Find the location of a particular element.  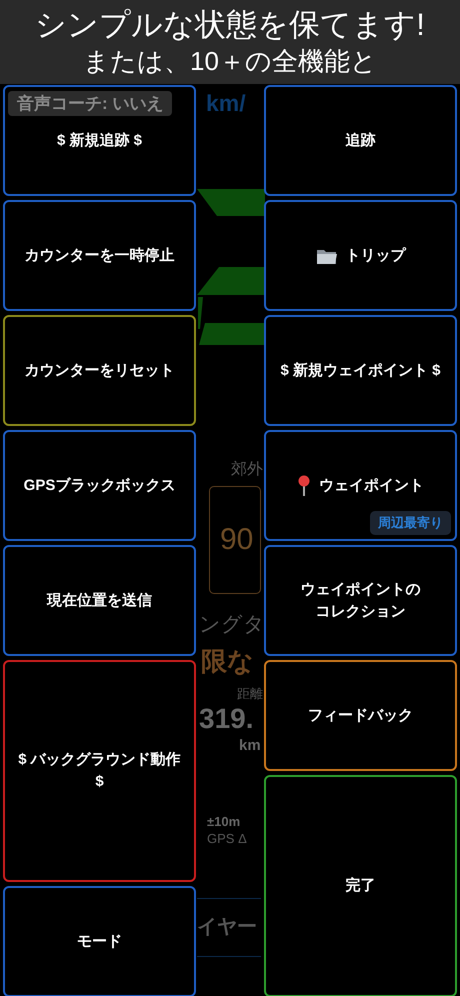

menu-button: 完了 is located at coordinates (360, 885).